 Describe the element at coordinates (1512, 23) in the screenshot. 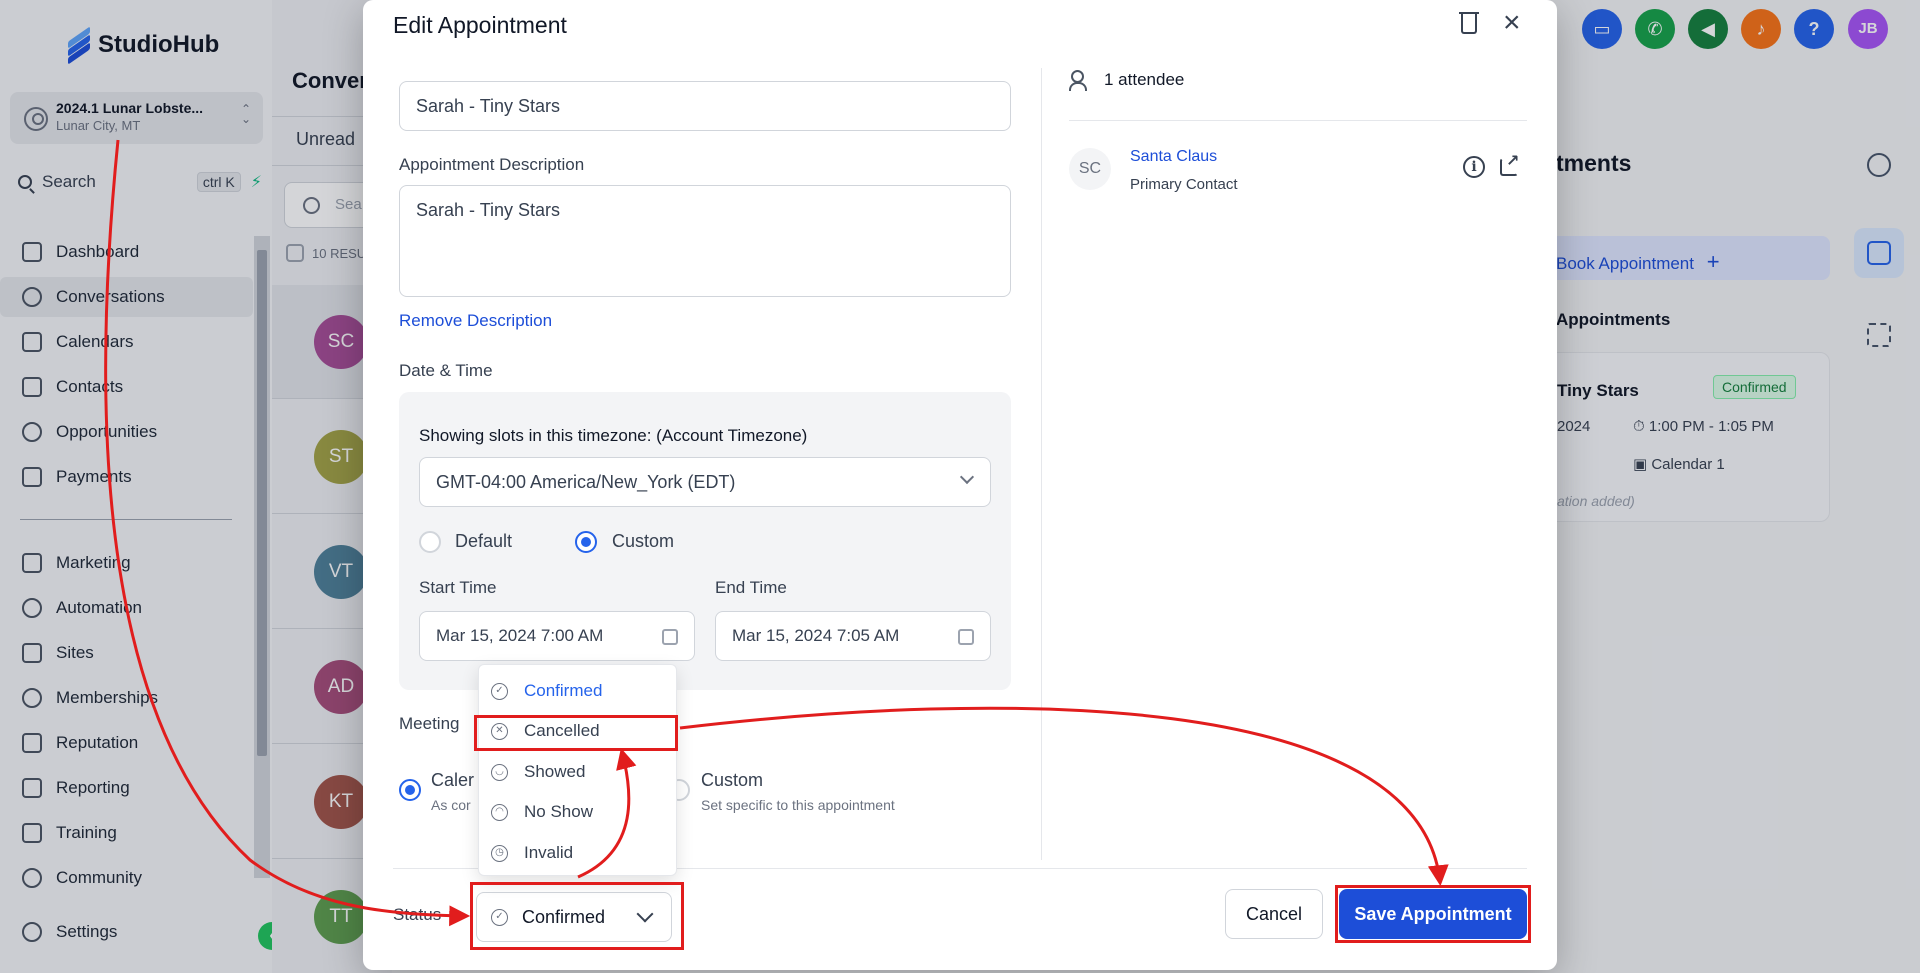

I see `close-icon: ×` at that location.